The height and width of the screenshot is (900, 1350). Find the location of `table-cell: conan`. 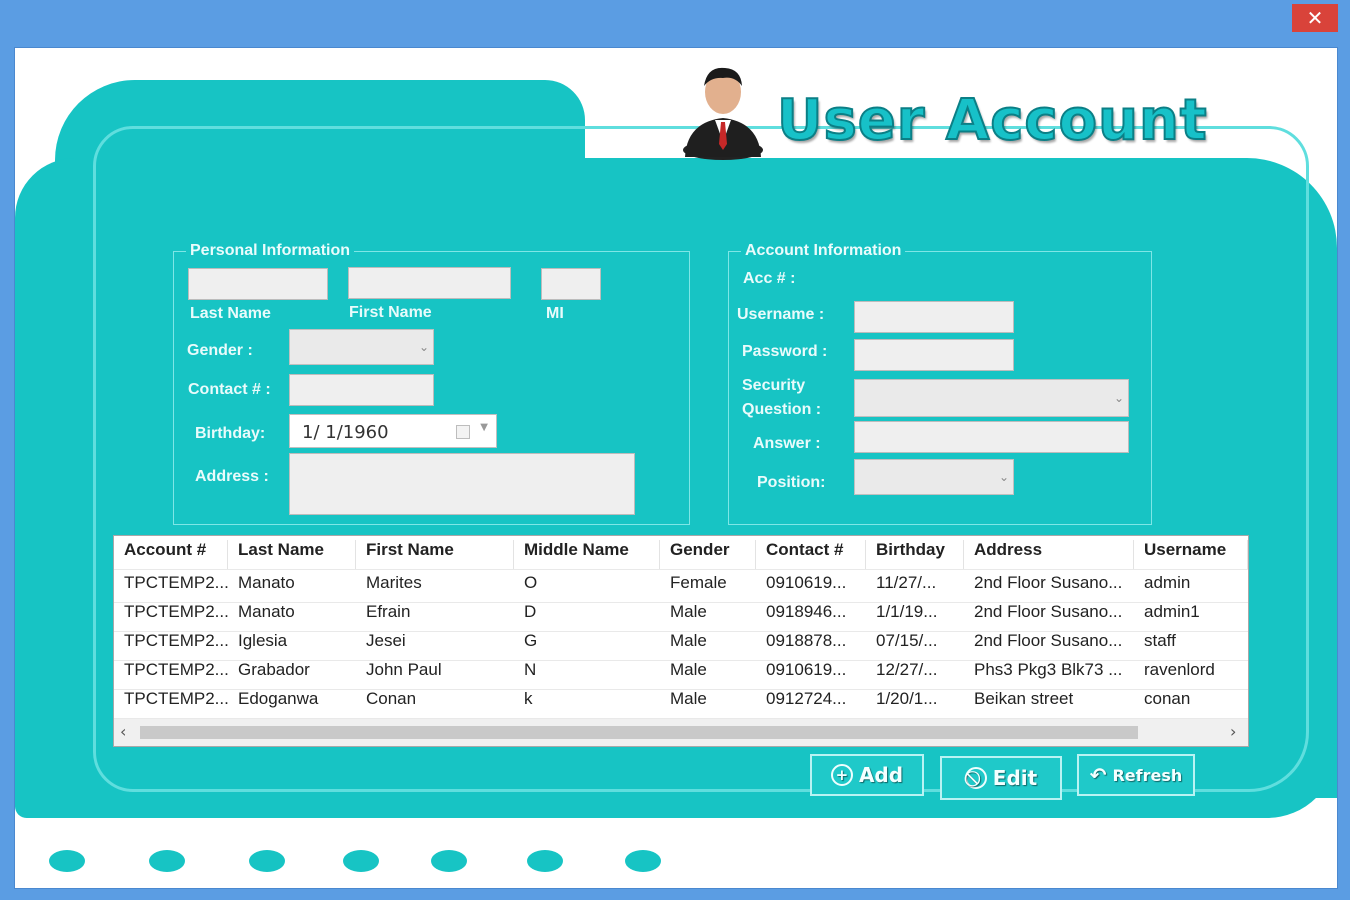

table-cell: conan is located at coordinates (1191, 703).